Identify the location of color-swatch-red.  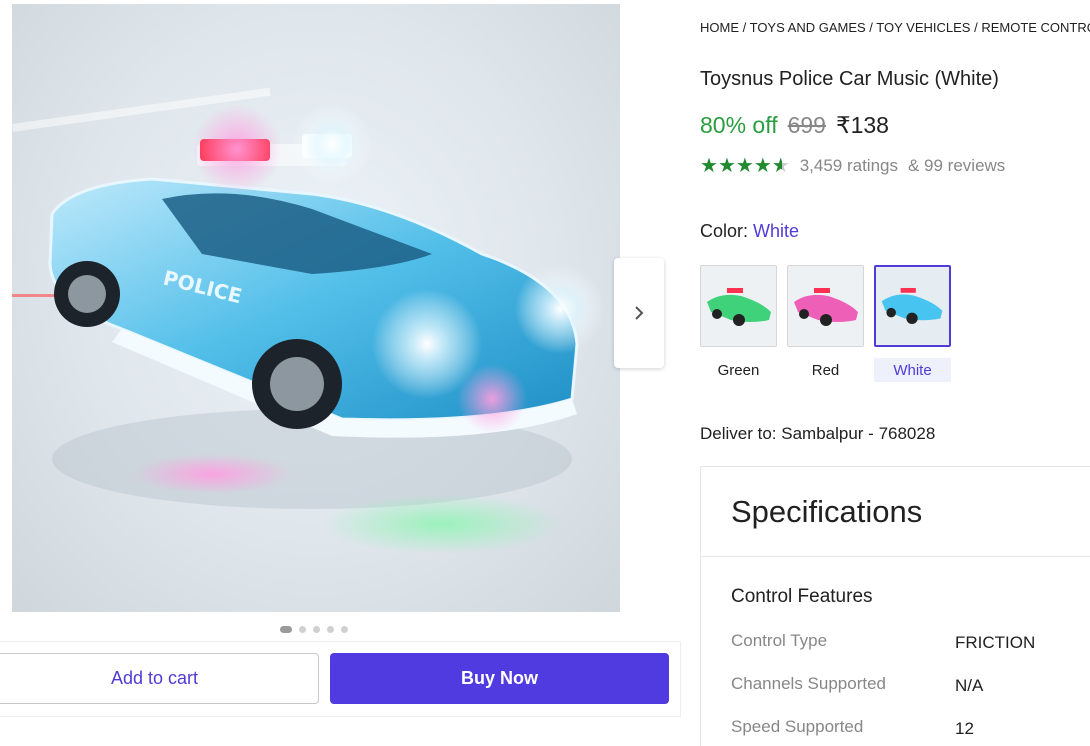
(825, 306).